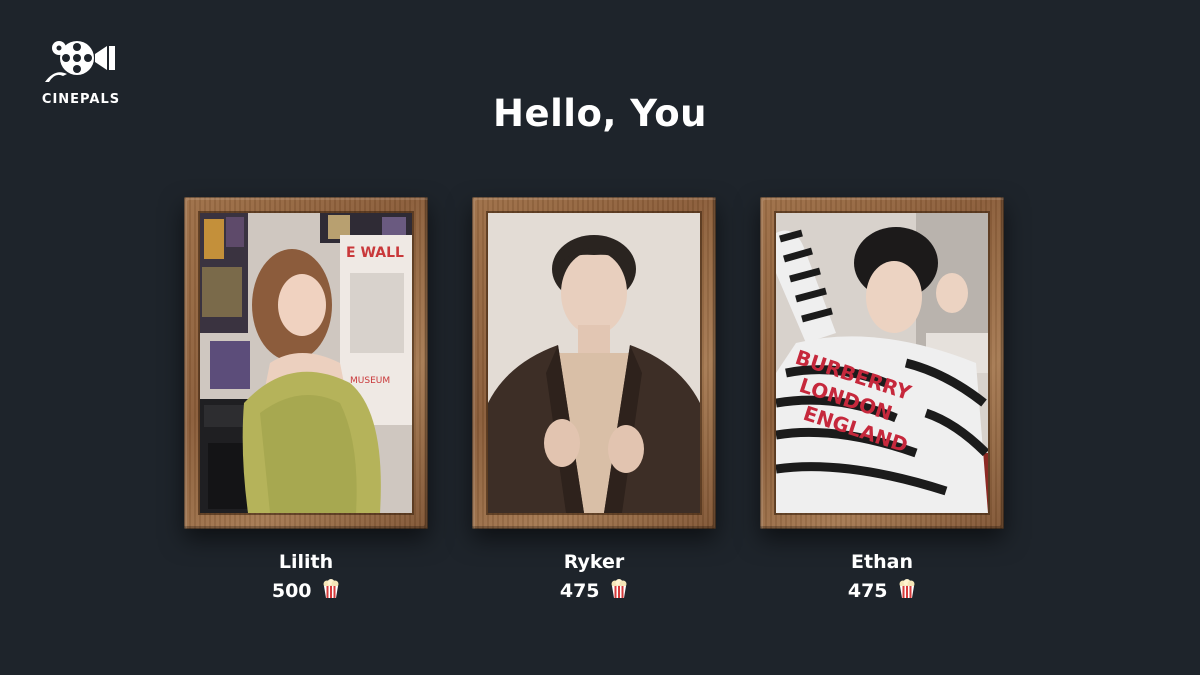  What do you see at coordinates (370, 381) in the screenshot?
I see `svg-text: MUSEUM` at bounding box center [370, 381].